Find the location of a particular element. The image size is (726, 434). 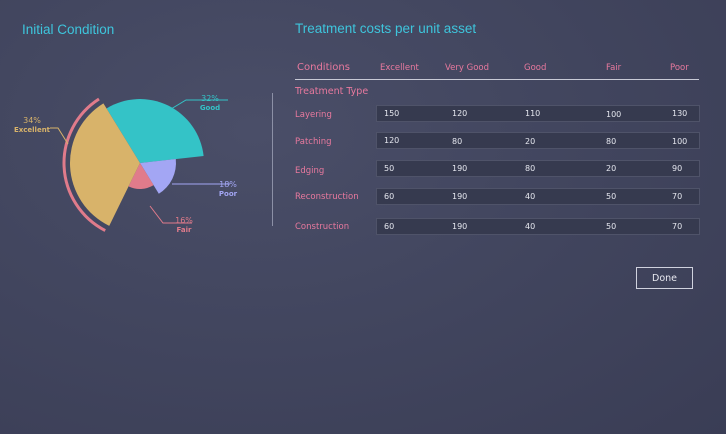

slice-name-label-fair: Fair is located at coordinates (184, 230).